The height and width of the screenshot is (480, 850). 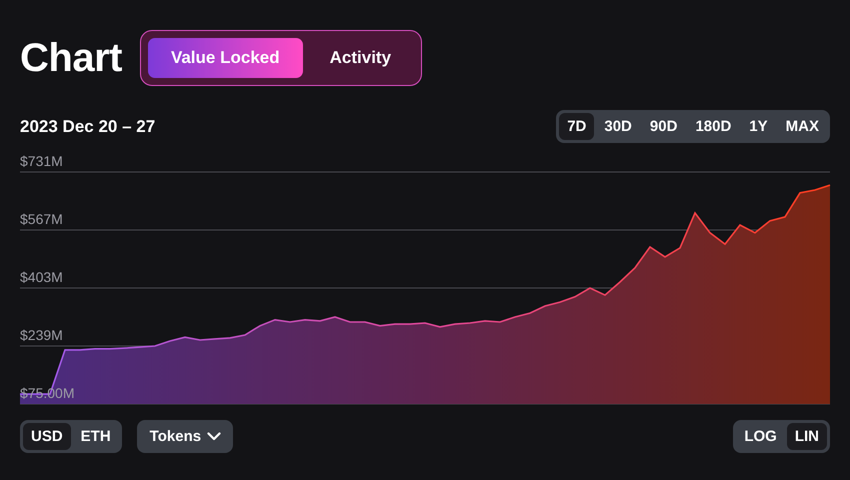 What do you see at coordinates (225, 58) in the screenshot?
I see `tab: Value Locked` at bounding box center [225, 58].